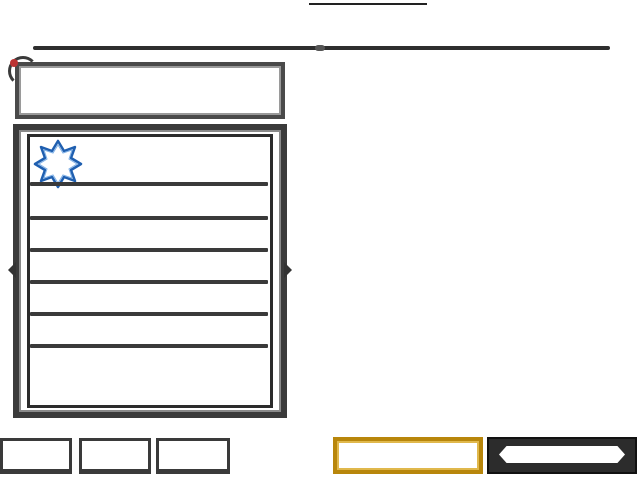 The height and width of the screenshot is (480, 640). I want to click on scroll-left-arrow-icon, so click(12, 270).